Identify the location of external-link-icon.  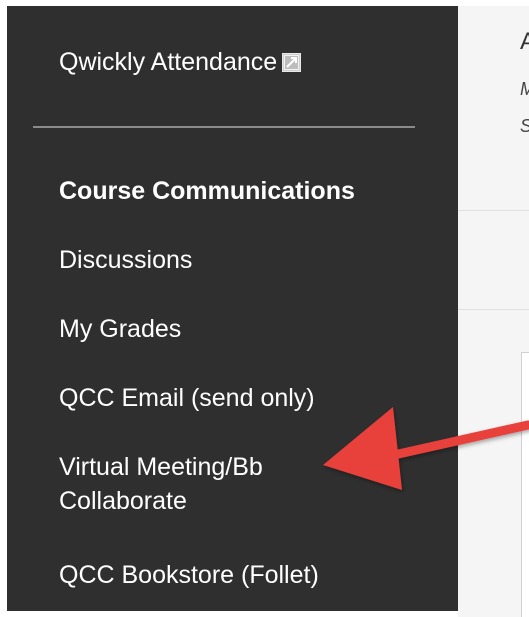
(292, 62).